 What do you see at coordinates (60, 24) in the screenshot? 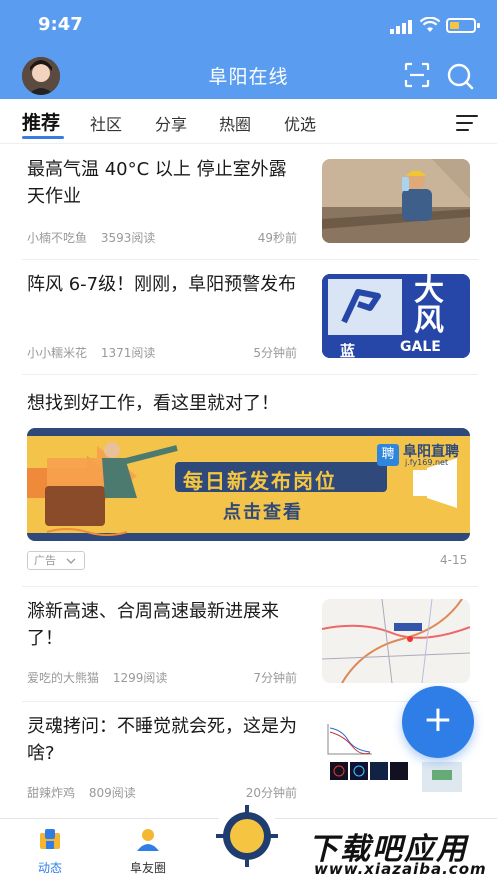
I see `status-time: 9:47` at bounding box center [60, 24].